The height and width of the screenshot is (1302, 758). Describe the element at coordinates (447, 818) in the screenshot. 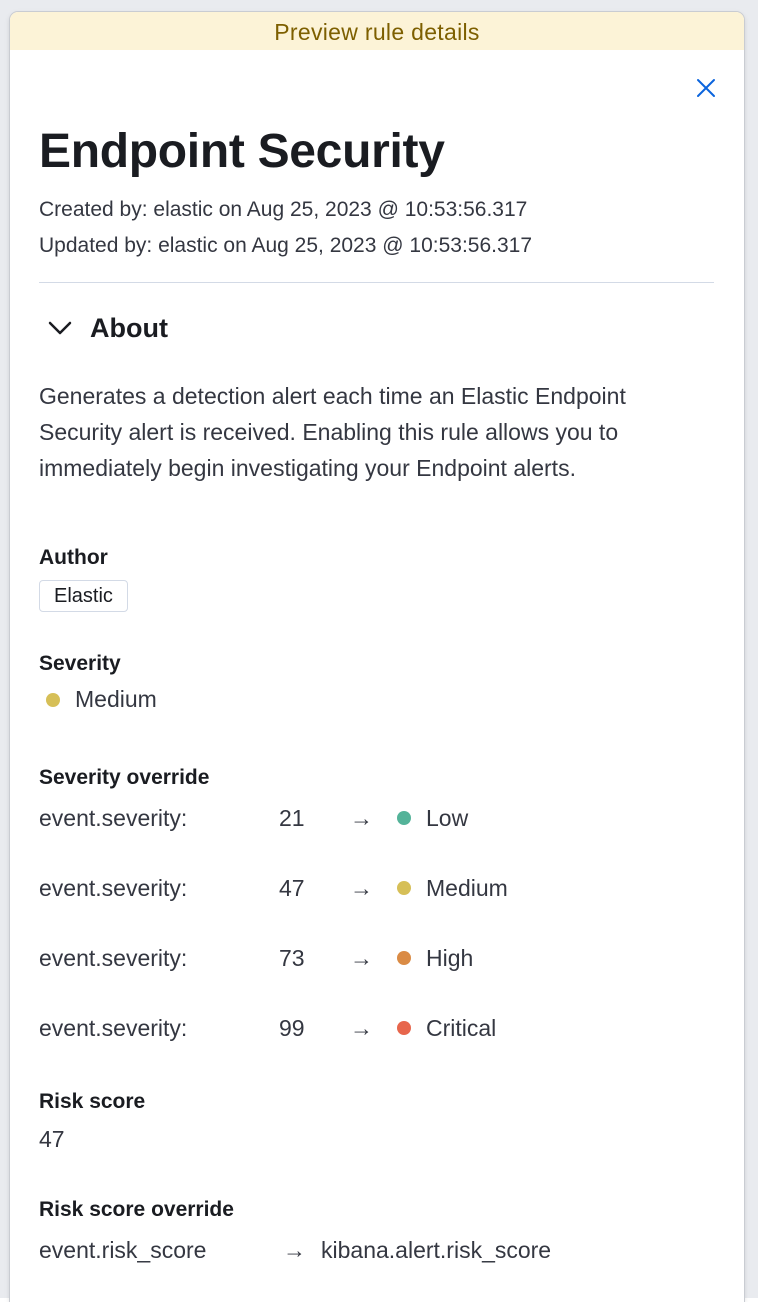

I see `override-severity: Low` at that location.